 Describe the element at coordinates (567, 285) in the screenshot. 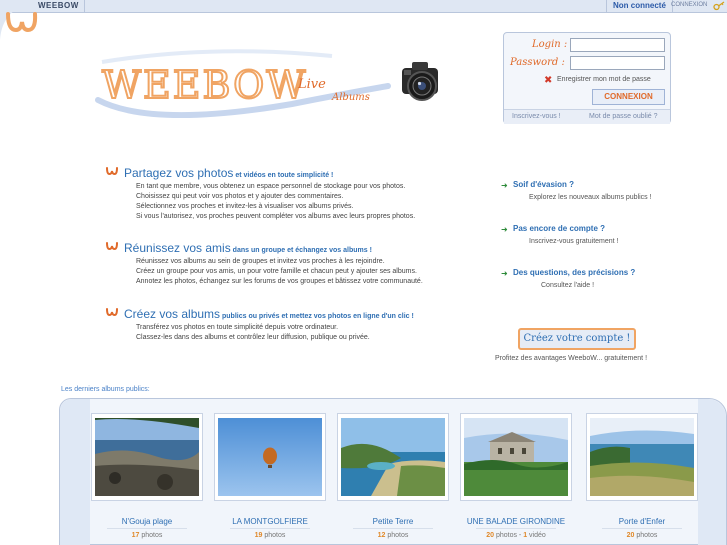

I see `side-subtitle: Consultez l'aide !` at that location.